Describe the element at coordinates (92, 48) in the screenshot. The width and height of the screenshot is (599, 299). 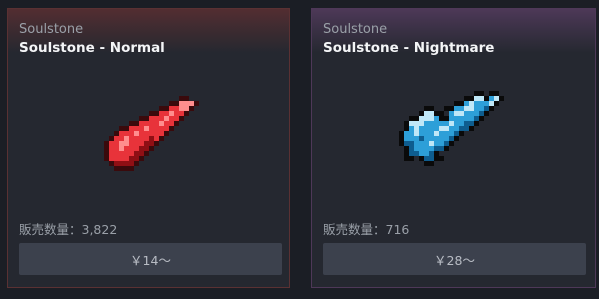
I see `item-name: Soulstone - Normal` at that location.